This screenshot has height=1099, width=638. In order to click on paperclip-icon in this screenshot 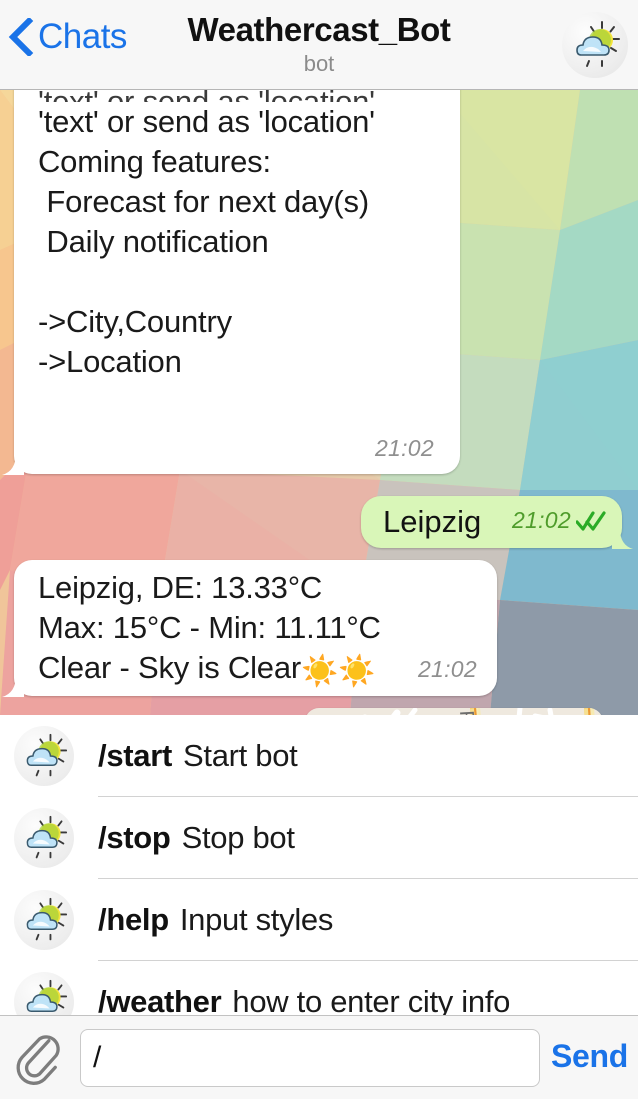, I will do `click(41, 1058)`.